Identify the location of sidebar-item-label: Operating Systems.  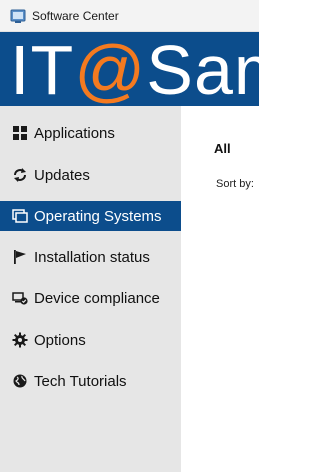
(98, 216).